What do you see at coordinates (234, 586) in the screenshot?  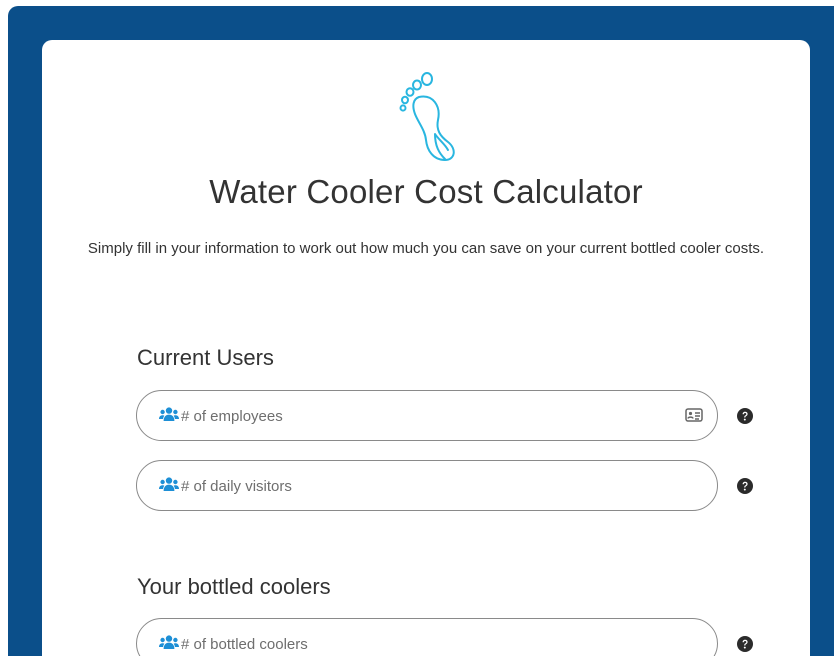 I see `section-heading-bottled-coolers: Your bottled coolers` at bounding box center [234, 586].